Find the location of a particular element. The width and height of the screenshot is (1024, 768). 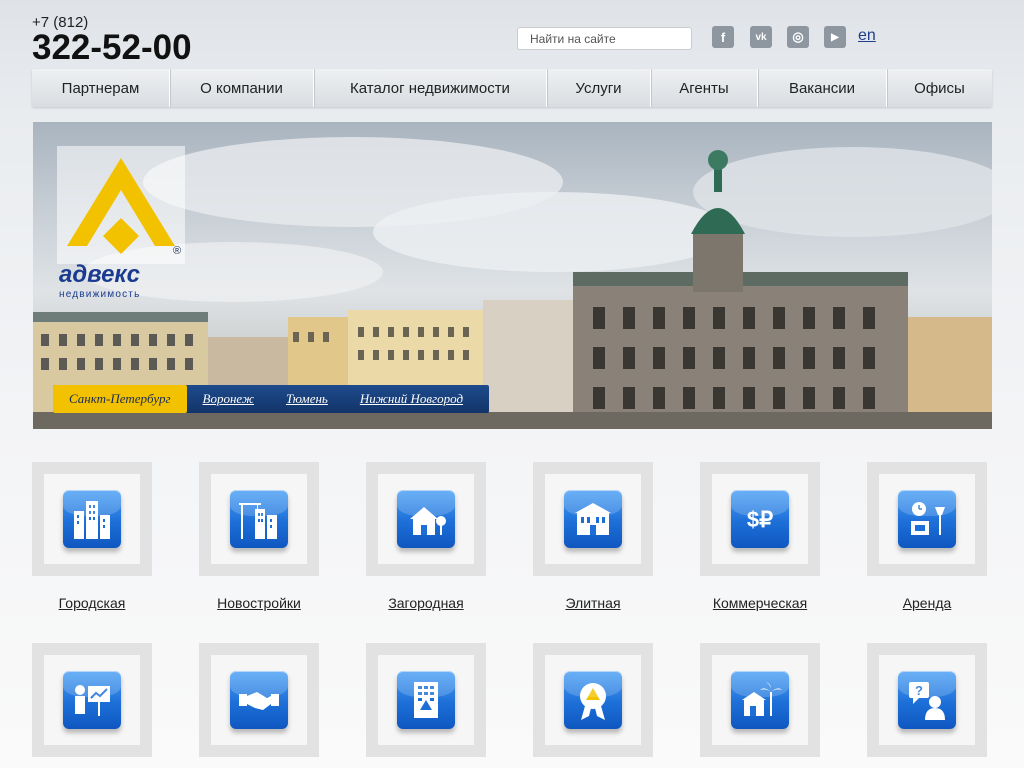

question-person-icon: ? is located at coordinates (927, 700).